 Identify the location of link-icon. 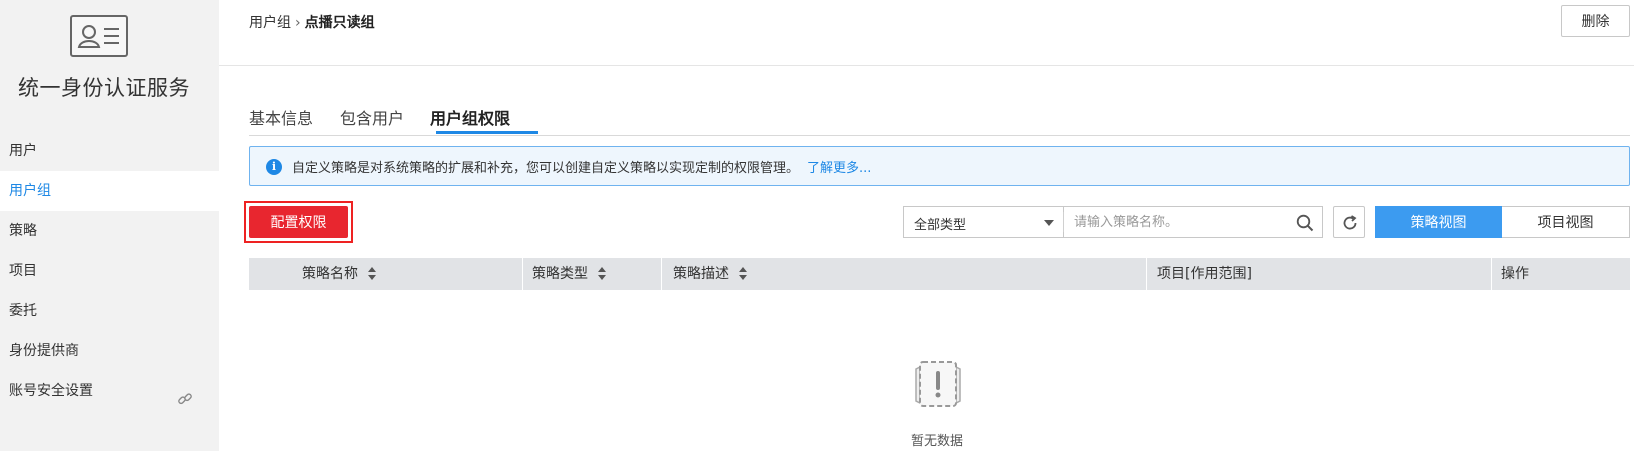
(185, 394).